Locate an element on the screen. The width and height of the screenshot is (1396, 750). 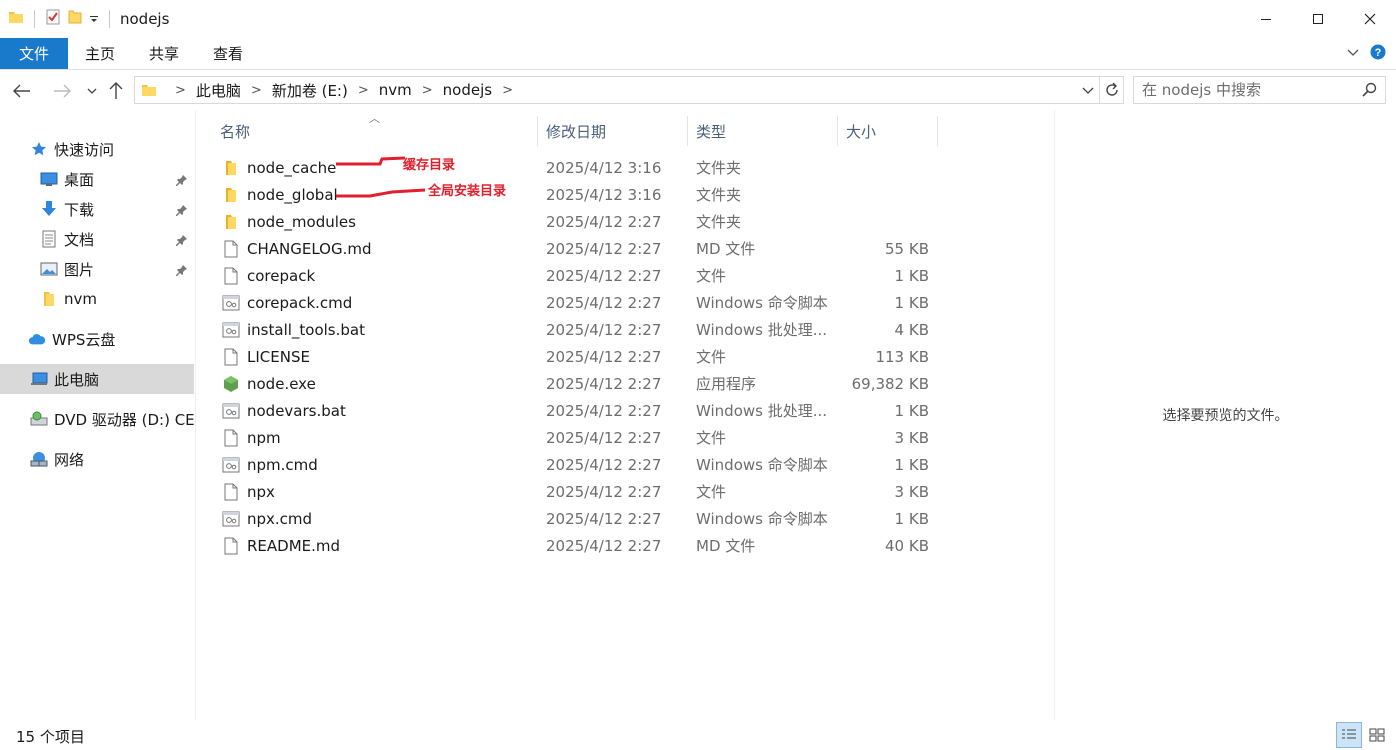
file-row: CHANGELOG.md 2025/4/12 2:27 MD 文件 55 KB is located at coordinates (570, 248).